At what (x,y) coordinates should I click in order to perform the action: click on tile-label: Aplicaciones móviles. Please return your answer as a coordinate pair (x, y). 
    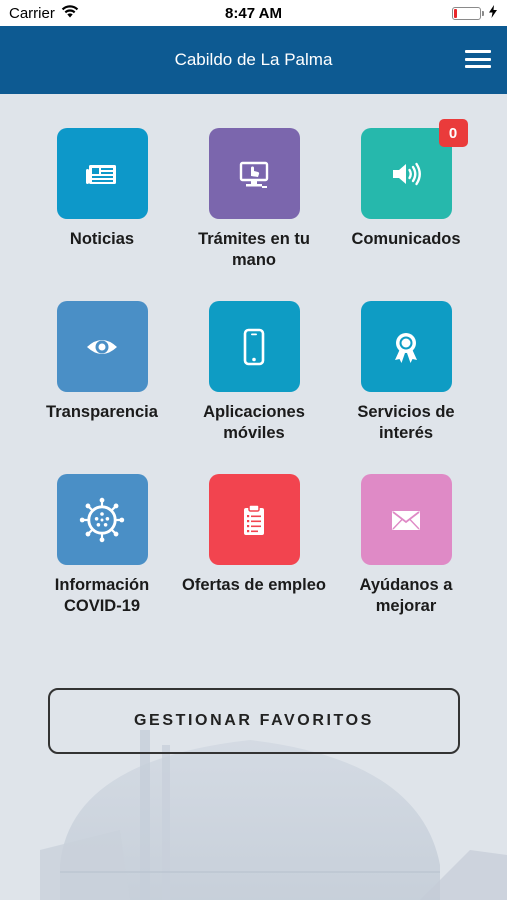
    Looking at the image, I should click on (254, 422).